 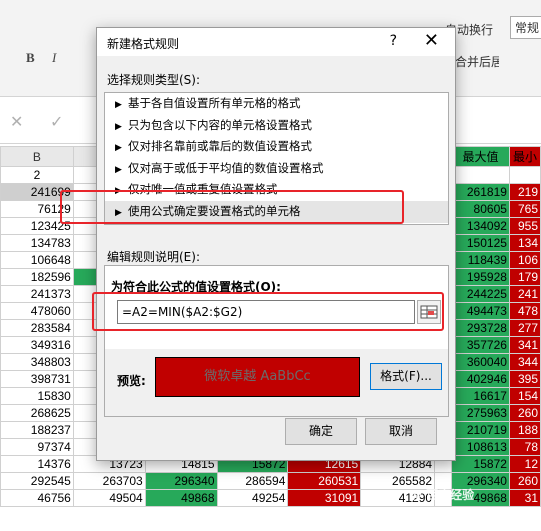 What do you see at coordinates (37, 345) in the screenshot?
I see `table-cell: 349316` at bounding box center [37, 345].